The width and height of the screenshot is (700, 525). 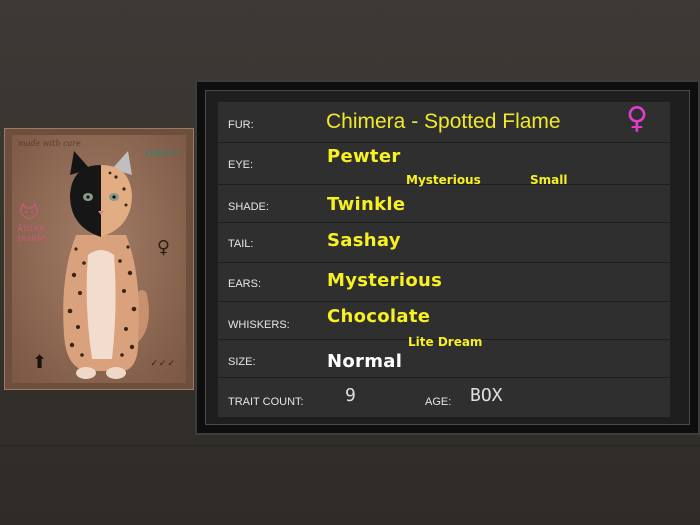 What do you see at coordinates (444, 356) in the screenshot?
I see `trait-row-size: Lite Dream SIZE: Normal` at bounding box center [444, 356].